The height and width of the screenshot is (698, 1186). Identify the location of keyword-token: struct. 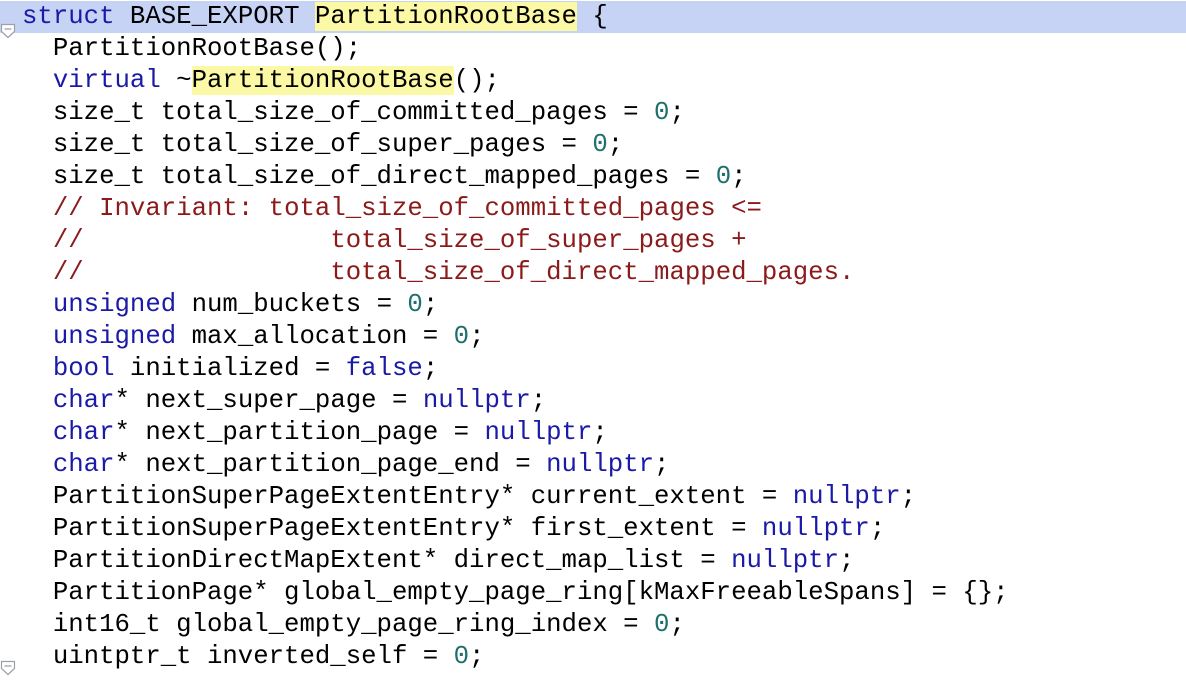
(68, 16).